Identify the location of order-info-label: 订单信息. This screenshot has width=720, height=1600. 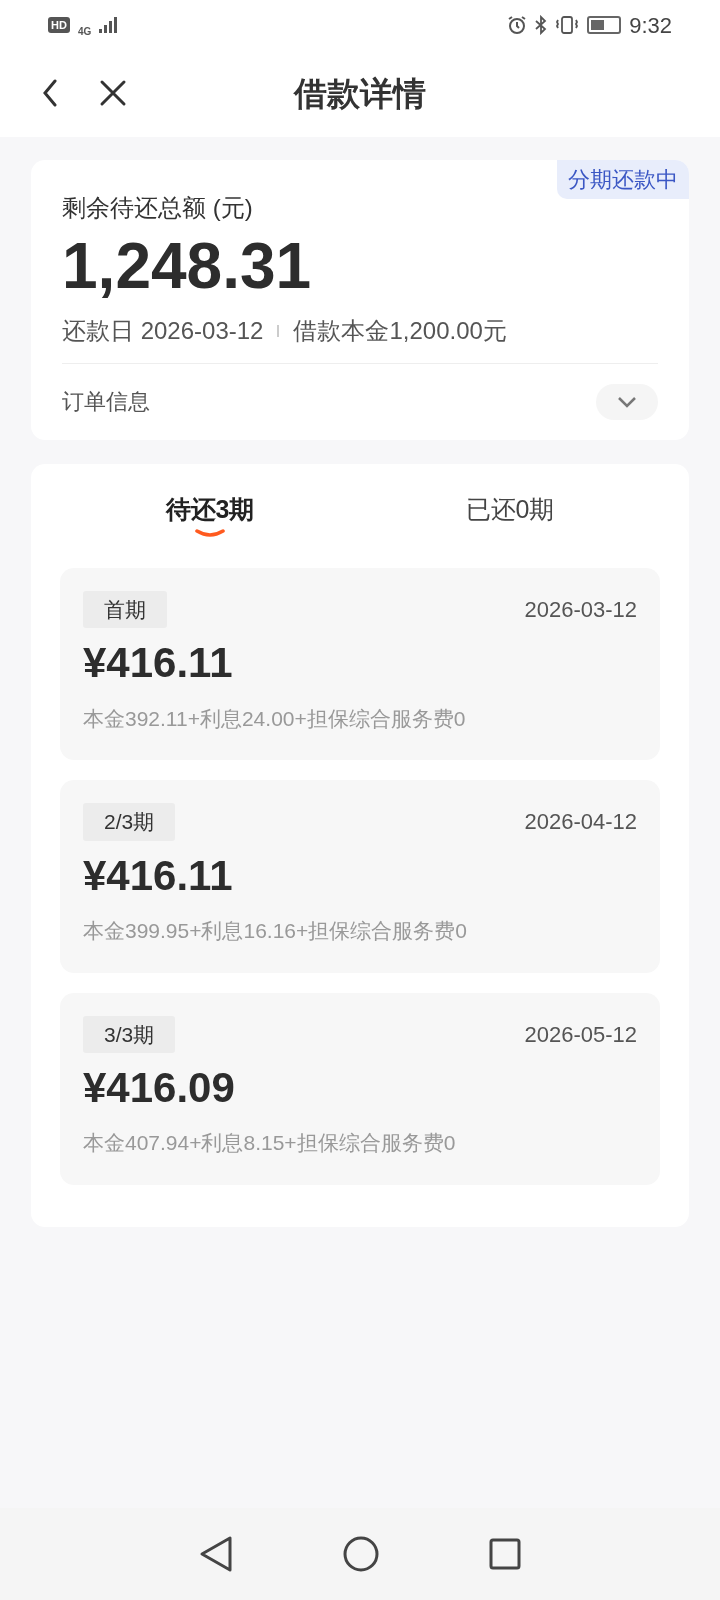
(106, 402).